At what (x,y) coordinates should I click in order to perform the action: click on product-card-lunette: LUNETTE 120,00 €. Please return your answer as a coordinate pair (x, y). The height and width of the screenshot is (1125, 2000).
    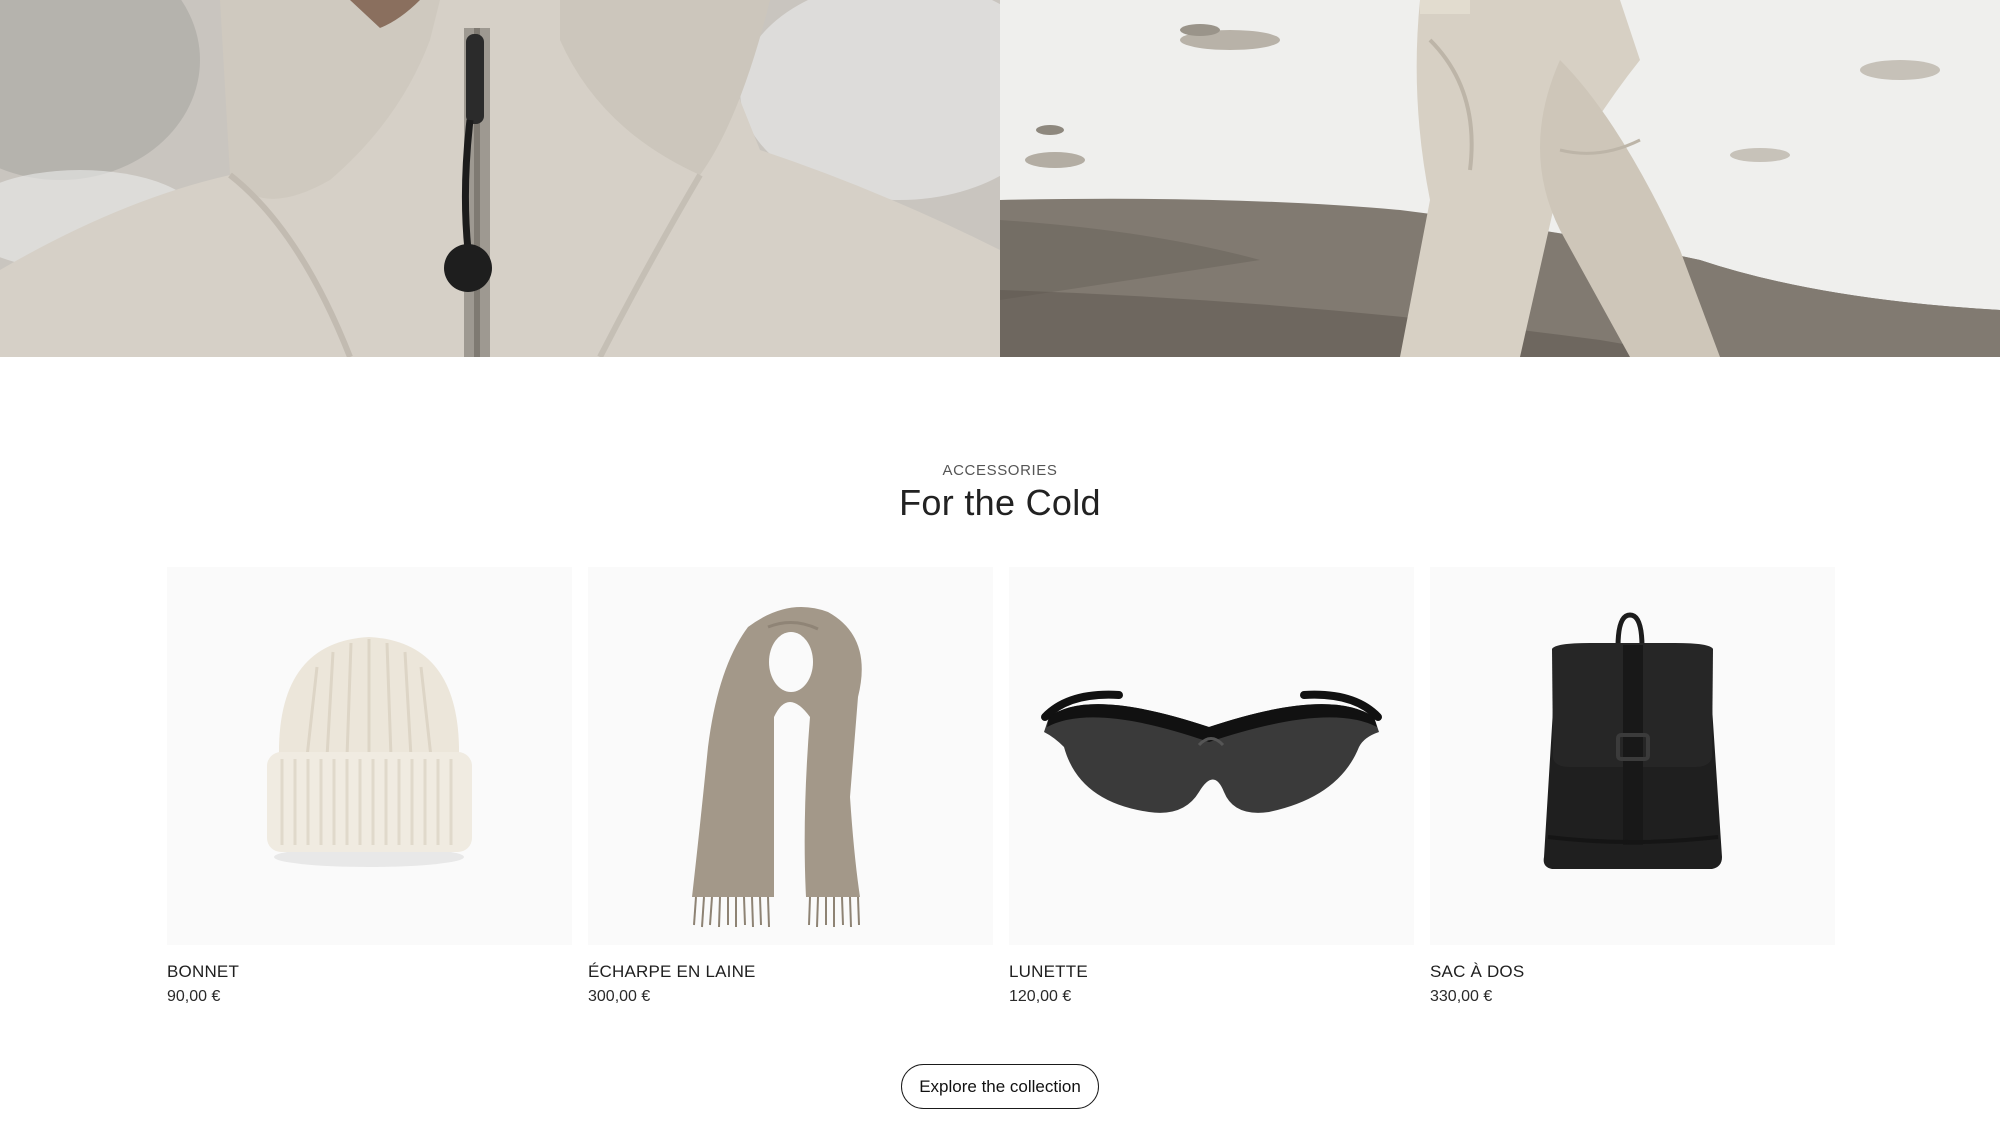
    Looking at the image, I should click on (1211, 792).